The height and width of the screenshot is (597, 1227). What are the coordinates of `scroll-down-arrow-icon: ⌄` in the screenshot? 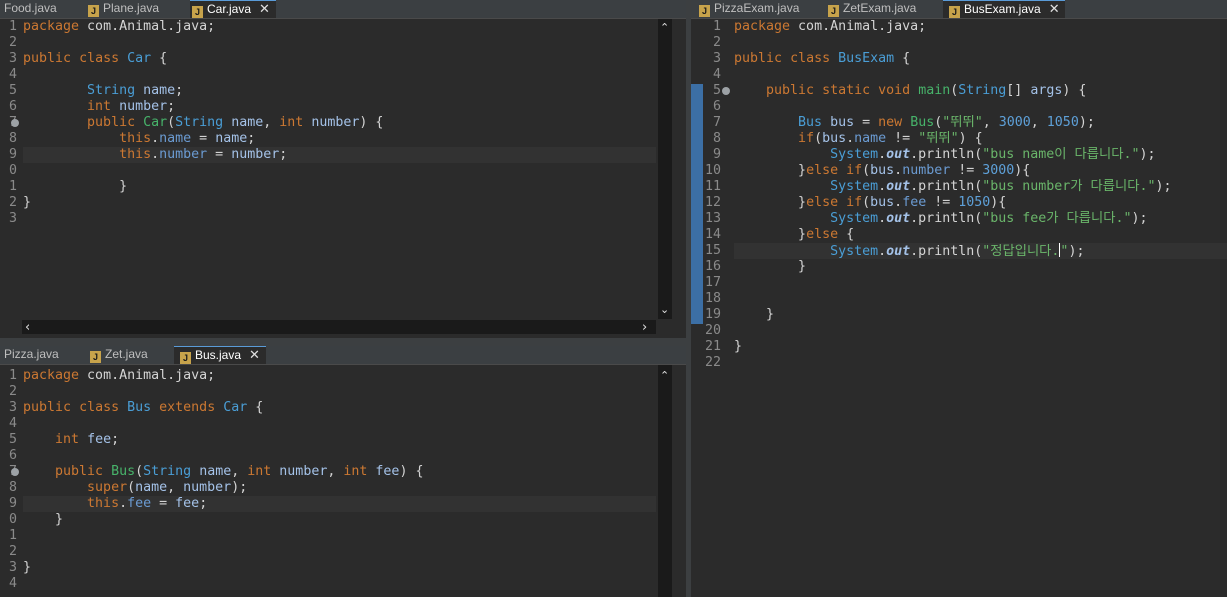 It's located at (664, 309).